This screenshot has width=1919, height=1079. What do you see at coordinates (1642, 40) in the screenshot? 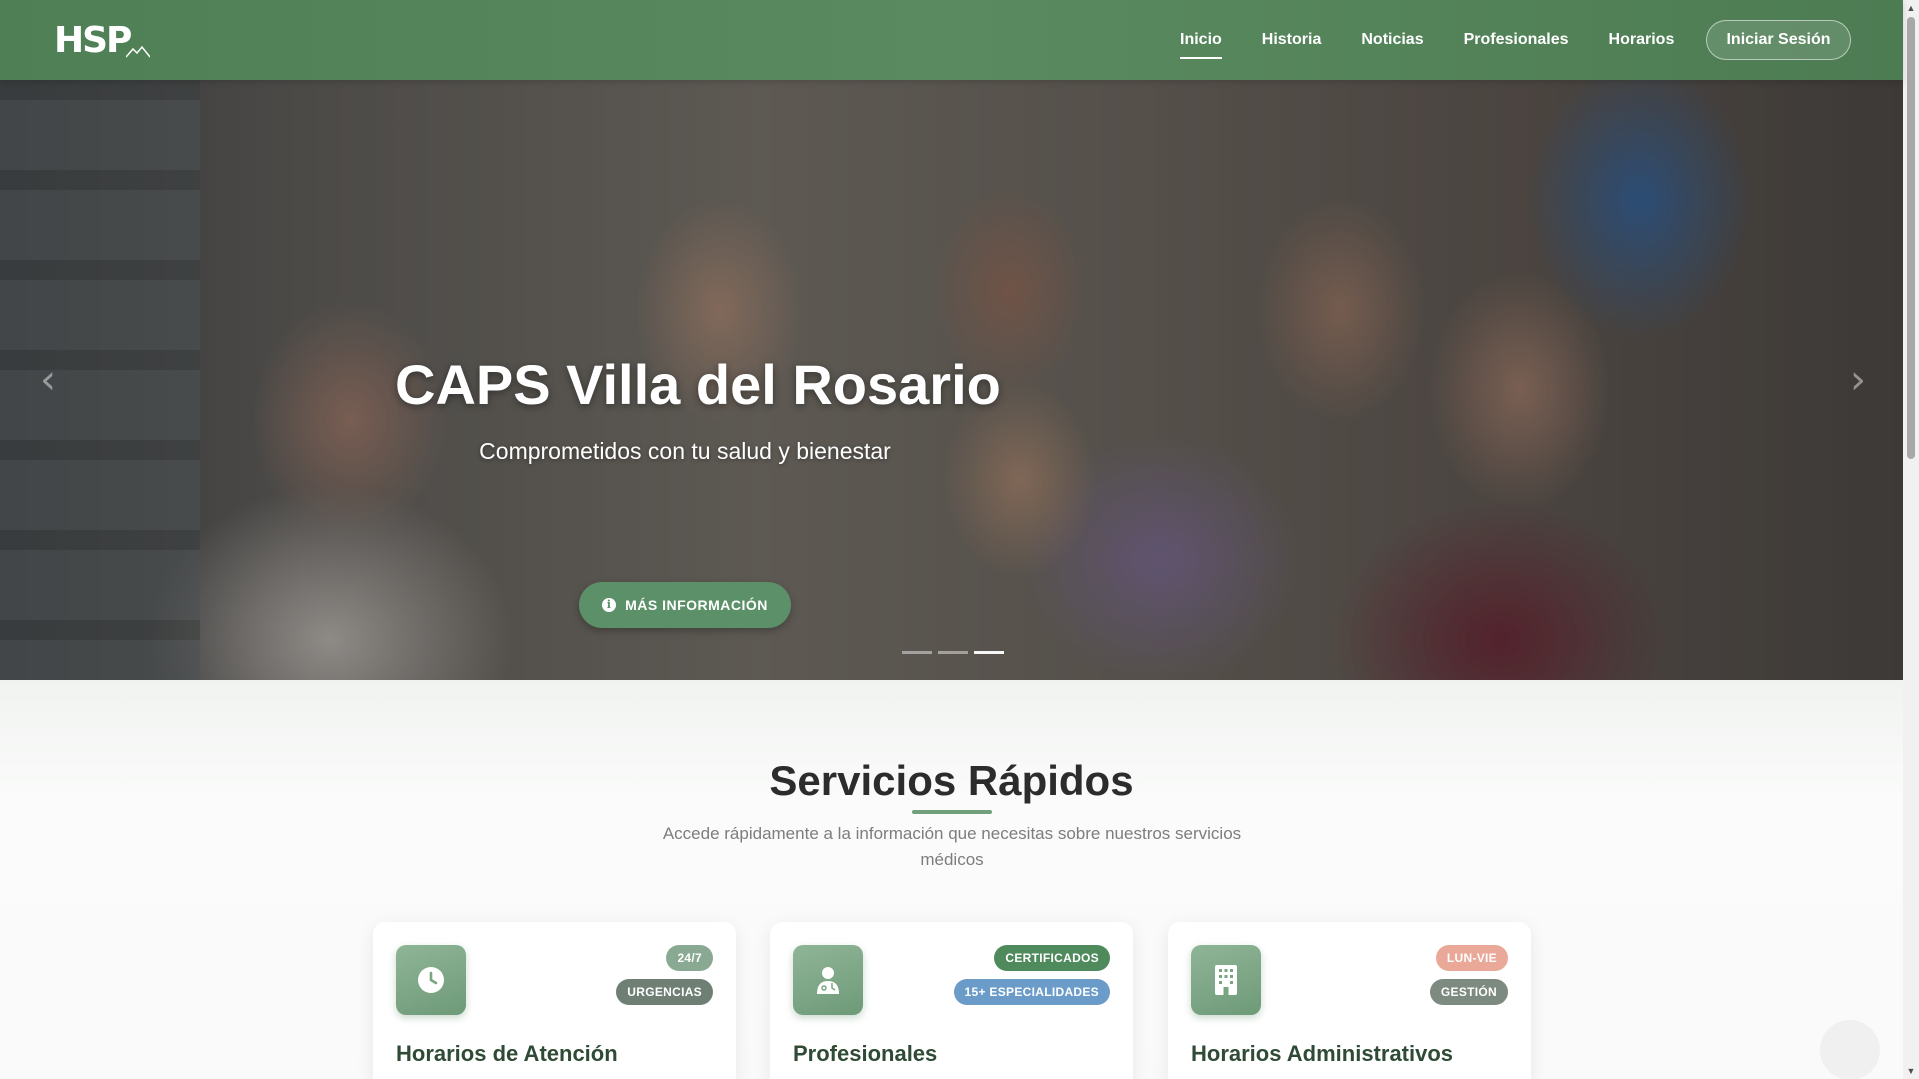
I see `nav-item-horarios: Horarios` at bounding box center [1642, 40].